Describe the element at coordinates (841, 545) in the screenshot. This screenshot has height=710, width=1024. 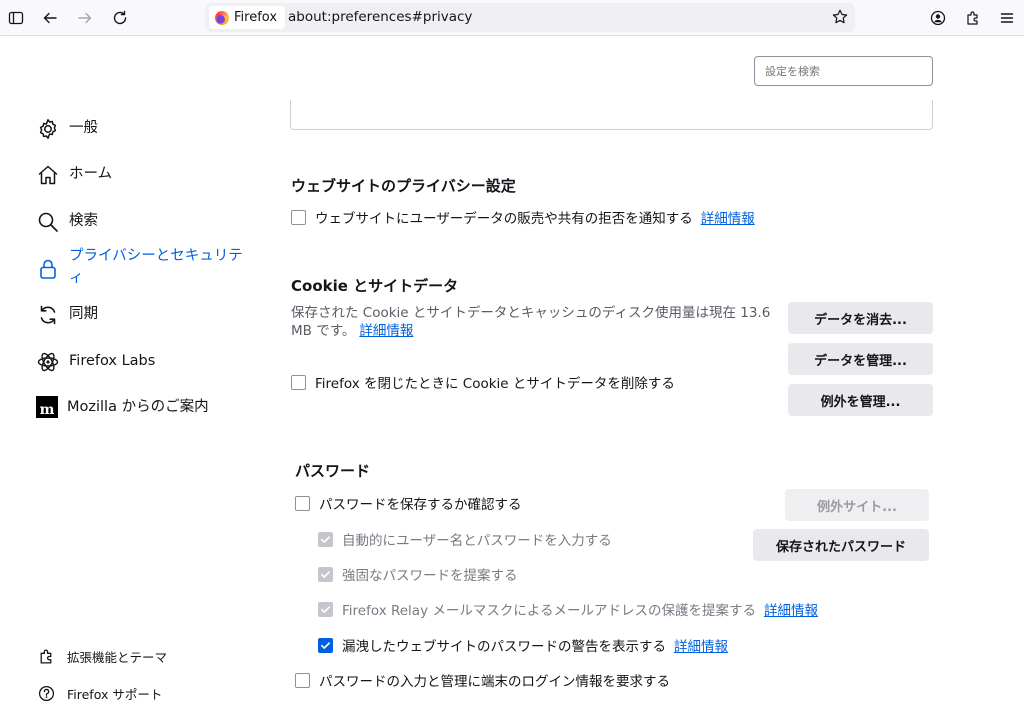
I see `saved-passwords-button: 保存されたパスワード` at that location.